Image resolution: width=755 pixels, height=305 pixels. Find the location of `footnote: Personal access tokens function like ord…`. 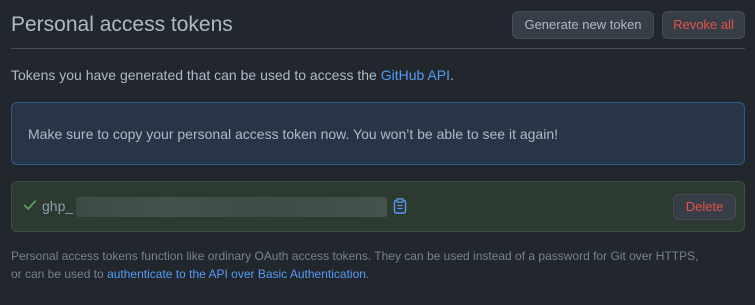

footnote: Personal access tokens function like ord… is located at coordinates (381, 265).